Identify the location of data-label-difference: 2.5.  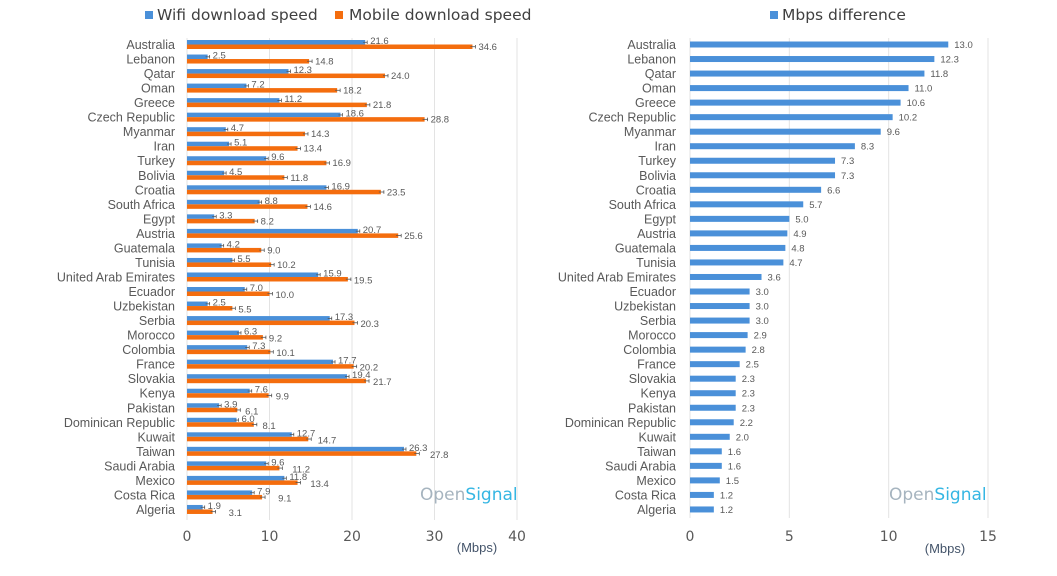
(752, 365).